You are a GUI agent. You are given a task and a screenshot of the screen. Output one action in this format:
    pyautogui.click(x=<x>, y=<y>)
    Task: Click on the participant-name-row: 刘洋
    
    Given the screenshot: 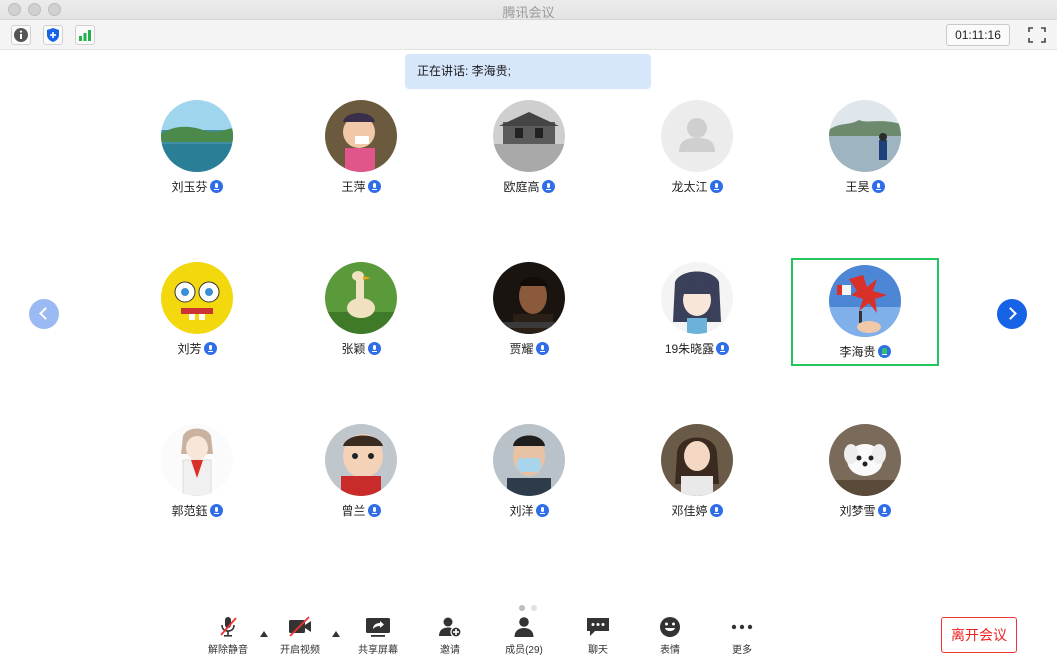 What is the action you would take?
    pyautogui.click(x=529, y=510)
    